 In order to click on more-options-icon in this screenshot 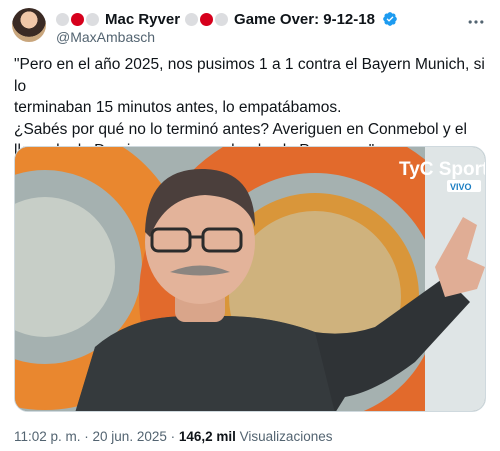, I will do `click(476, 22)`.